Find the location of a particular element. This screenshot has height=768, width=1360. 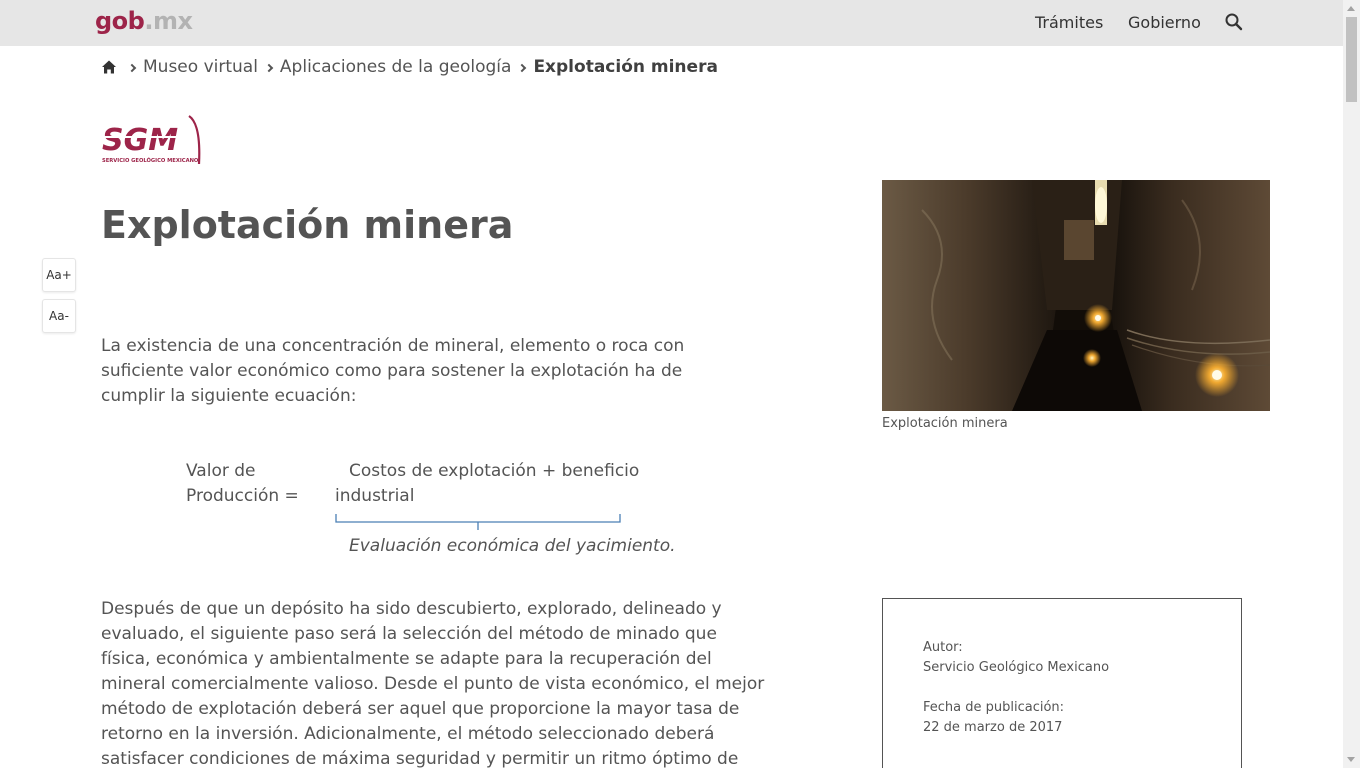

equation-right-line2: industrial is located at coordinates (375, 496).